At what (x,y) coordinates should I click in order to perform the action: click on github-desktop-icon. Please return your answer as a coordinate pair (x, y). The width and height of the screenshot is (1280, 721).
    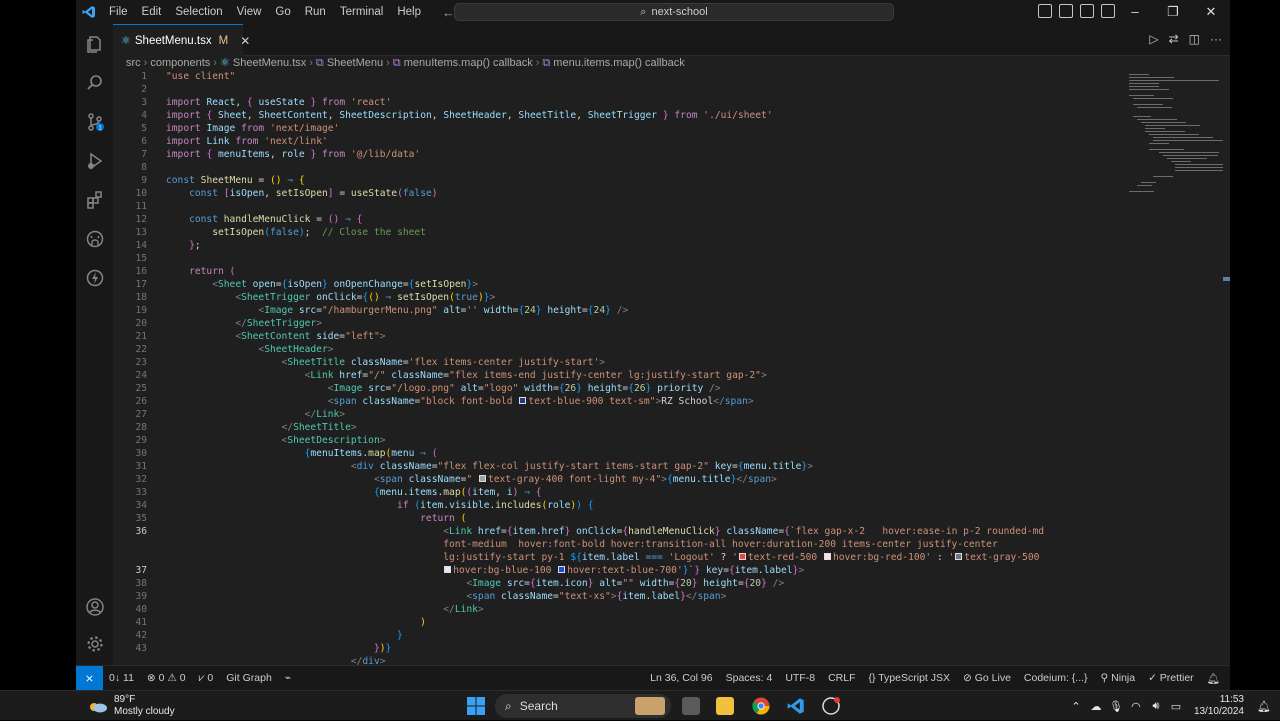
    Looking at the image, I should click on (831, 706).